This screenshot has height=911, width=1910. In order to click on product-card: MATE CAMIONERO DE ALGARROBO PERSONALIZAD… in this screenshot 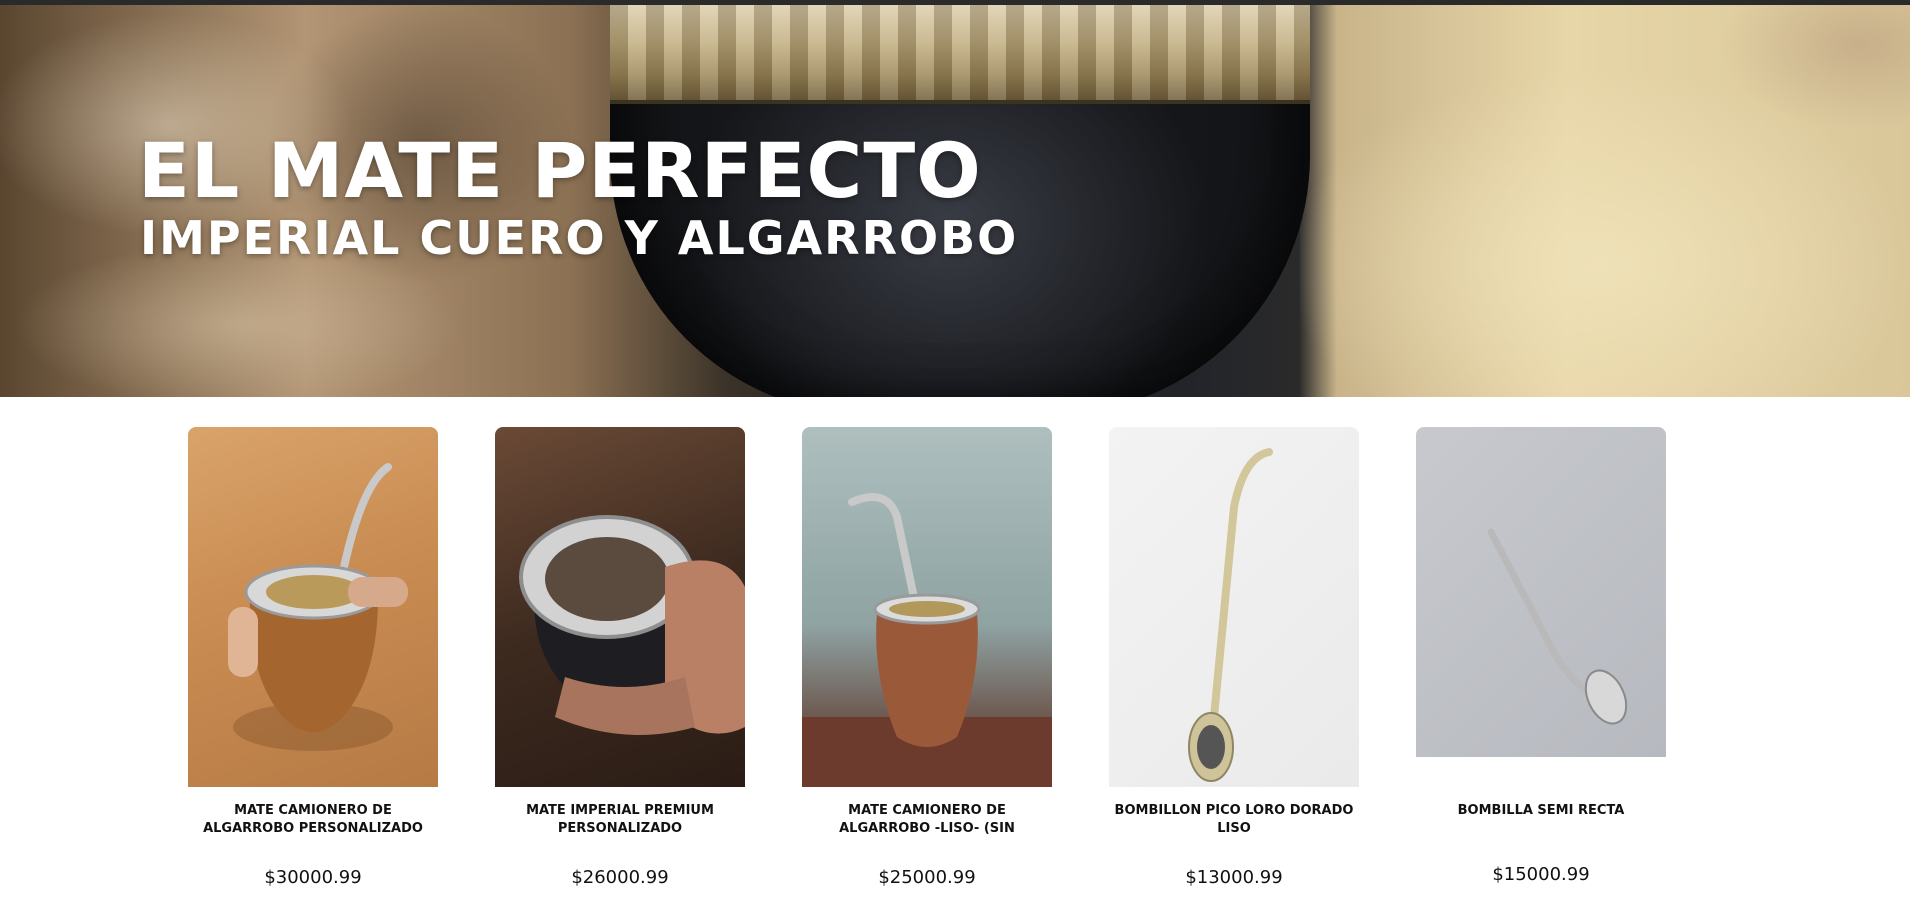, I will do `click(313, 667)`.